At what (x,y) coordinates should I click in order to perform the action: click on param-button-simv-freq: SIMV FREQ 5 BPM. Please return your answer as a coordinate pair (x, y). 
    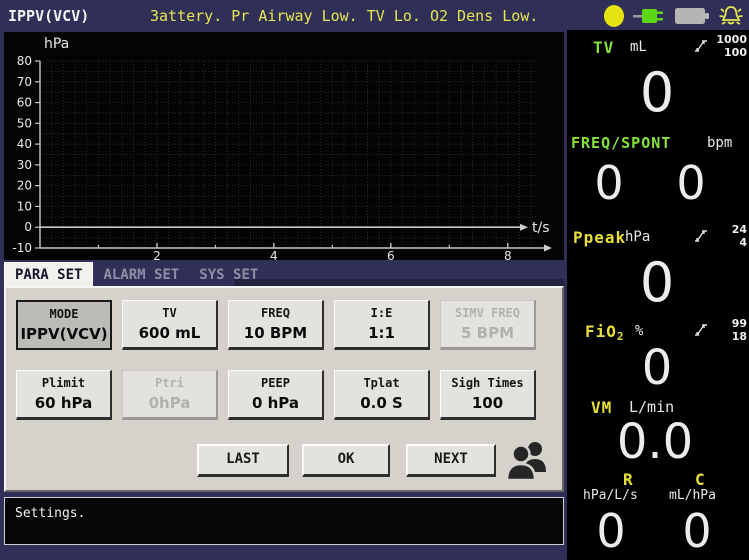
    Looking at the image, I should click on (488, 325).